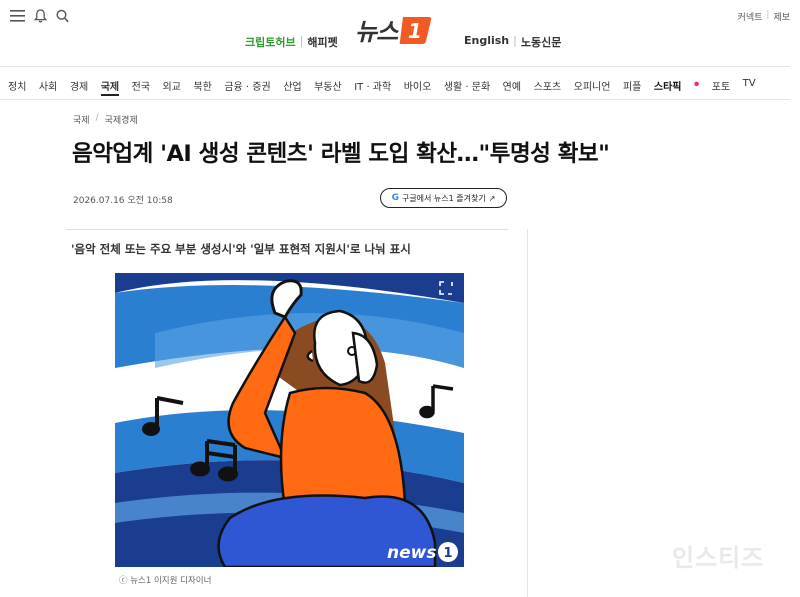 The height and width of the screenshot is (597, 800). I want to click on site-logo: 뉴스 1, so click(394, 29).